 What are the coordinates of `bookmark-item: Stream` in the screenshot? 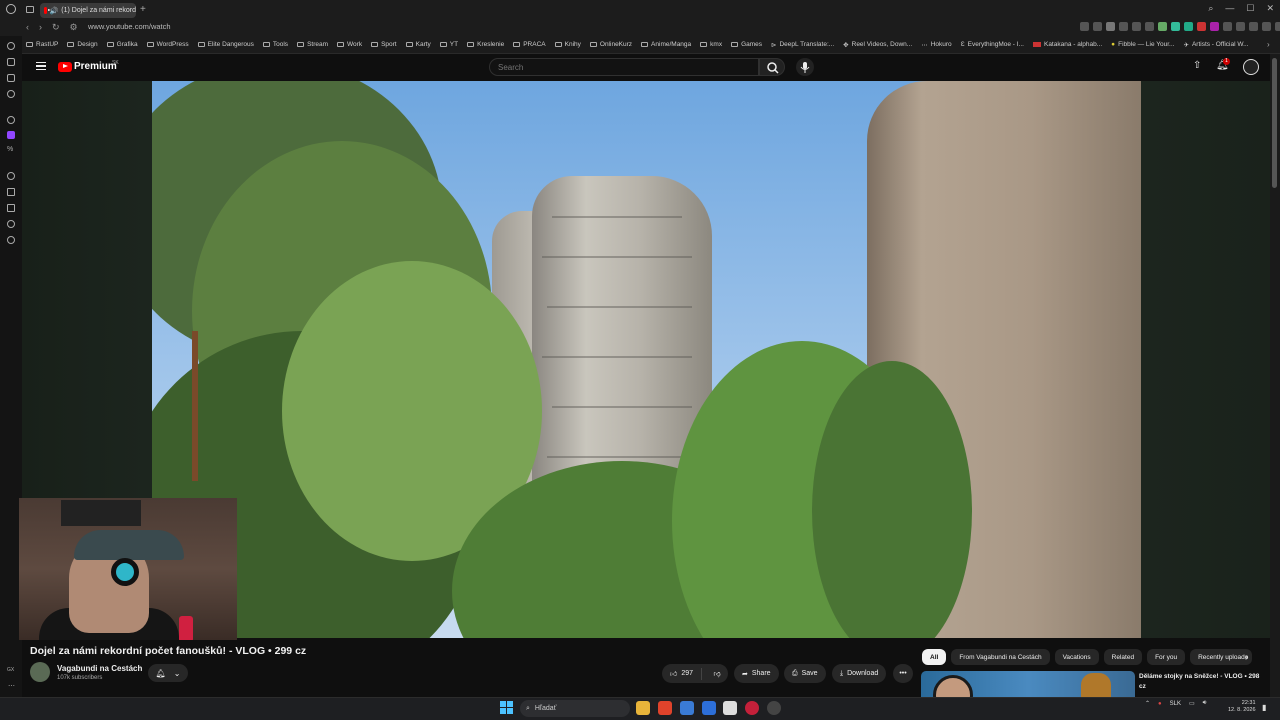 It's located at (312, 44).